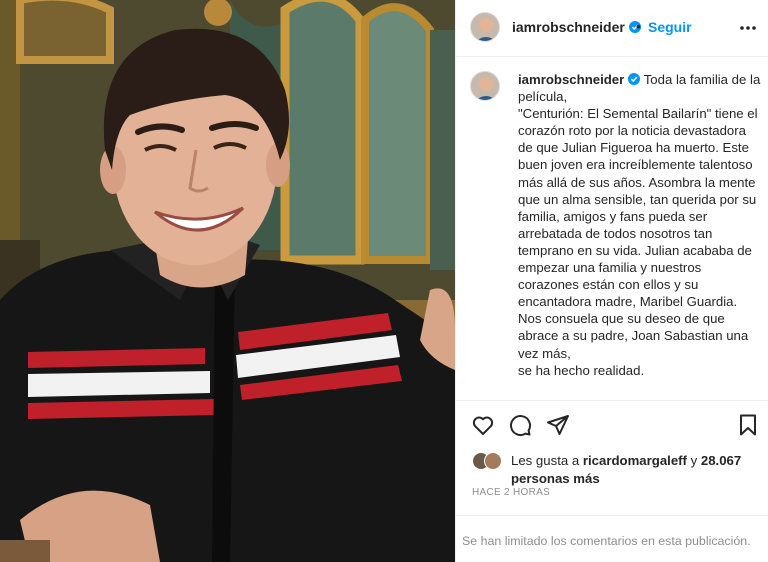  Describe the element at coordinates (635, 460) in the screenshot. I see `liked-by-user: ricardomargaleff` at that location.